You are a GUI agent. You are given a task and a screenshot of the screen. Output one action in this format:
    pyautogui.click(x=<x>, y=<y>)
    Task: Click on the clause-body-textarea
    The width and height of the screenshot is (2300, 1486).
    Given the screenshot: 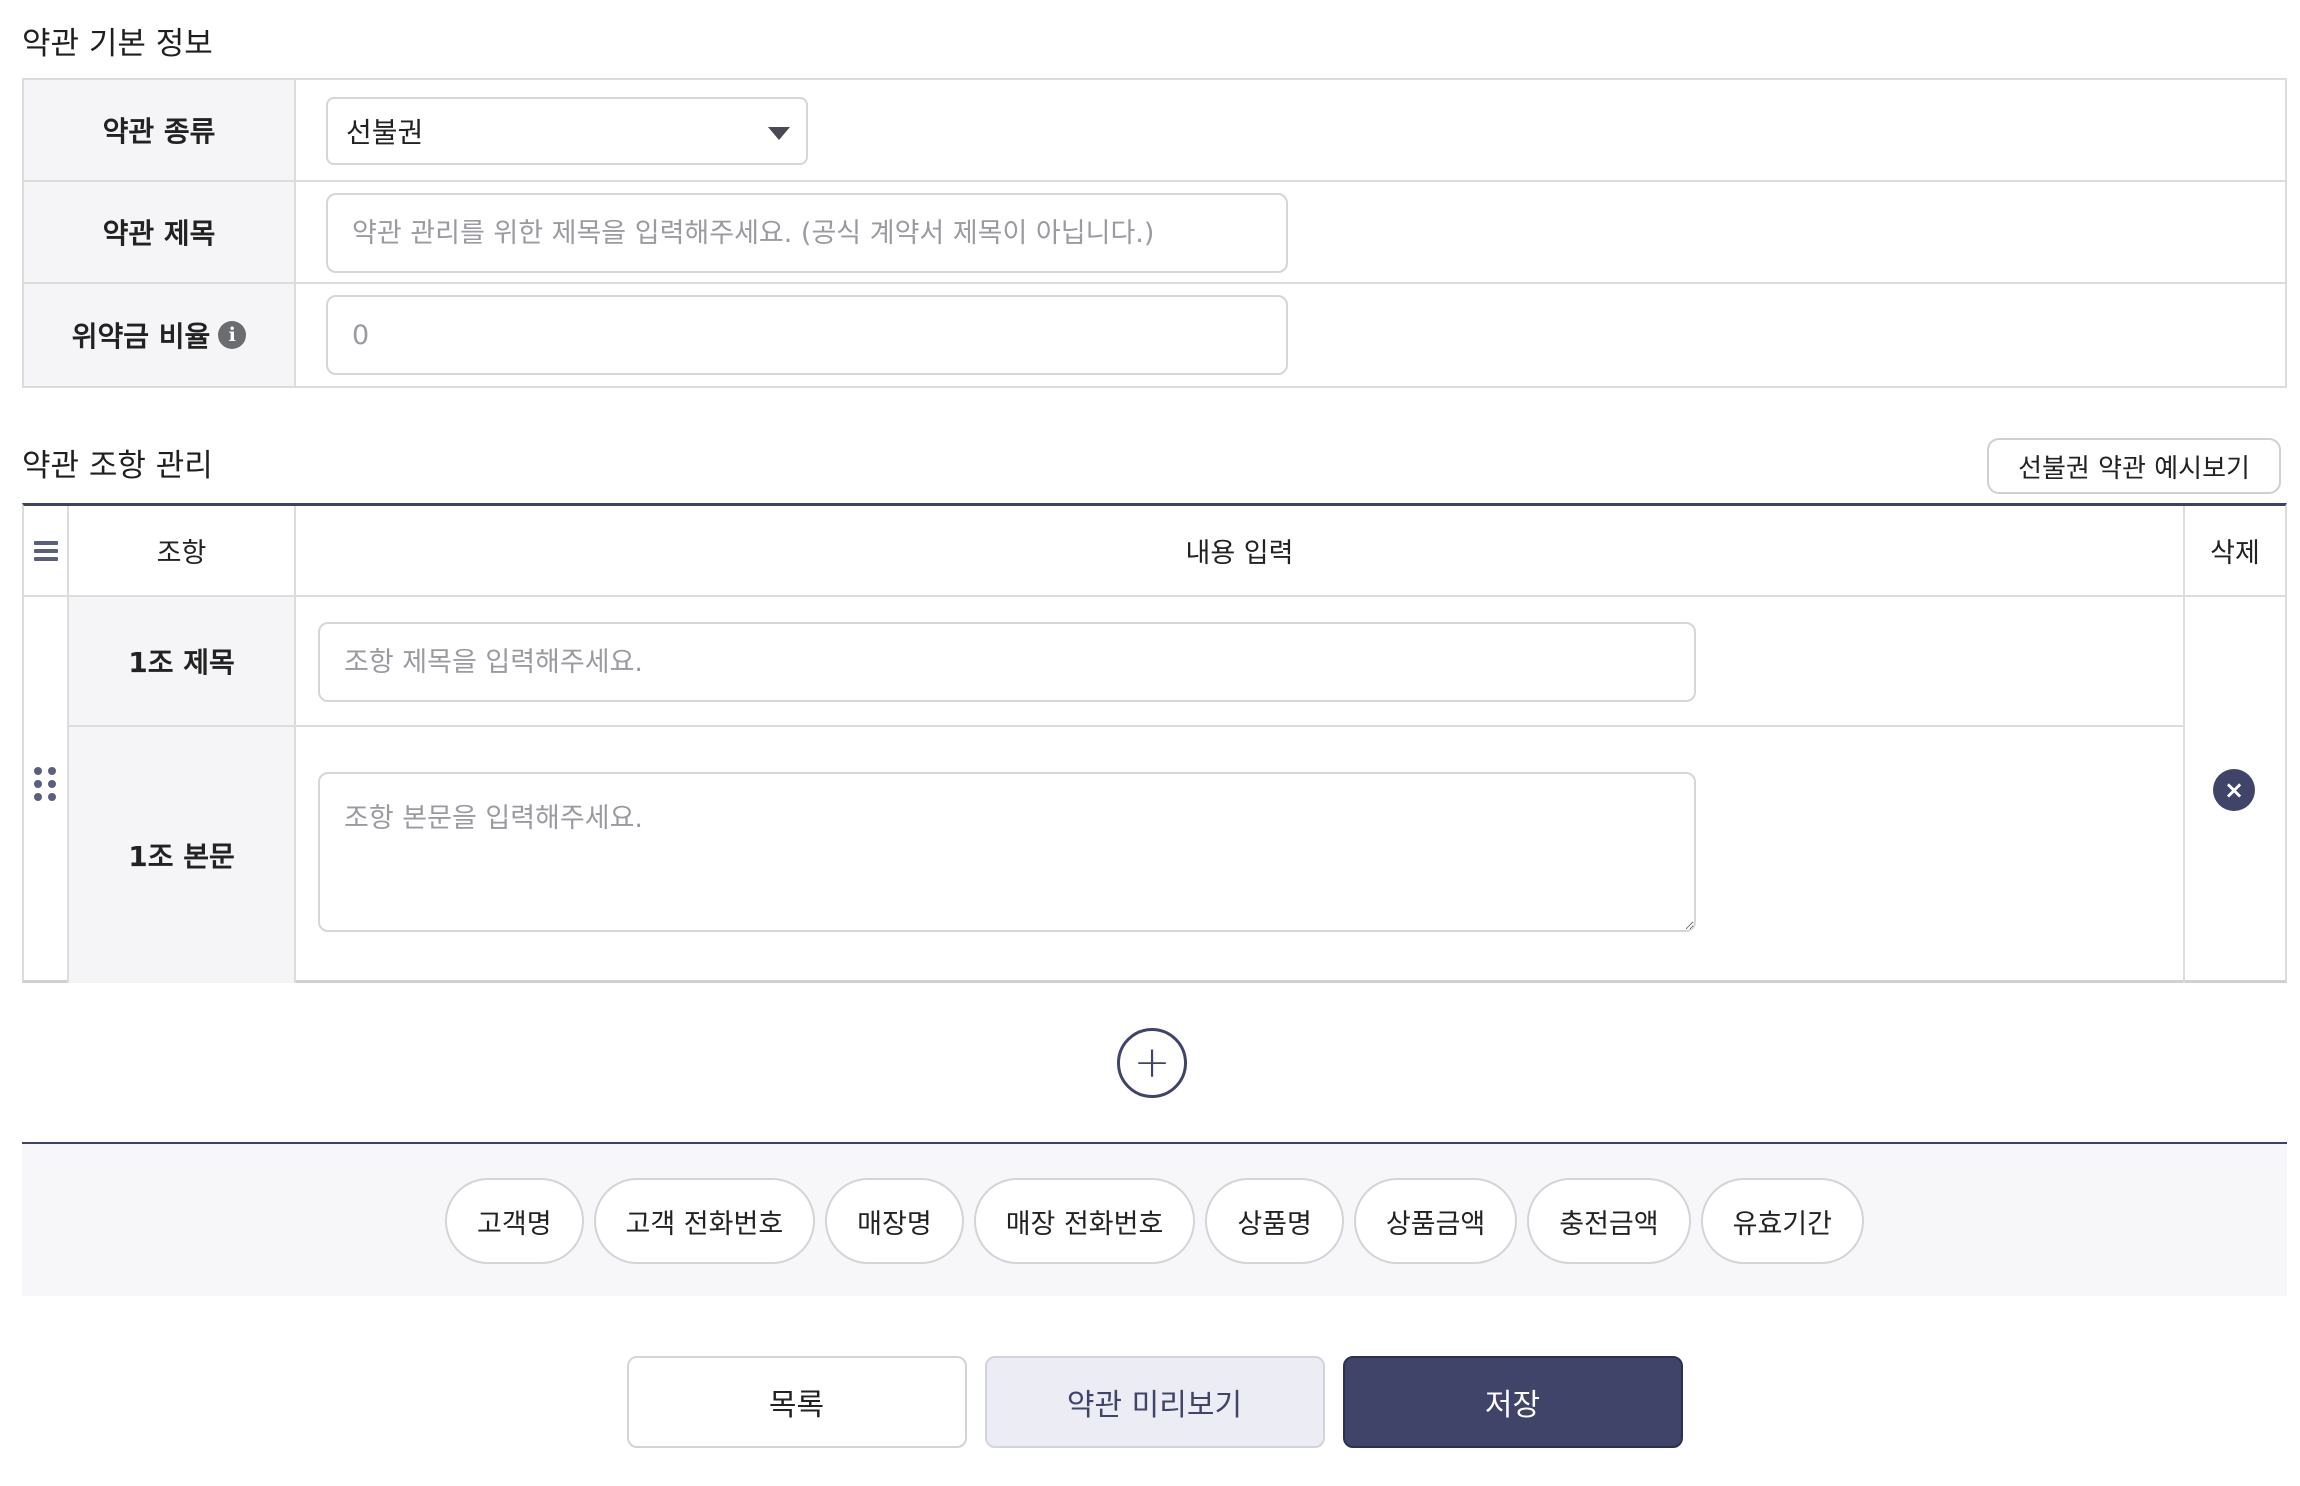 What is the action you would take?
    pyautogui.click(x=1007, y=852)
    